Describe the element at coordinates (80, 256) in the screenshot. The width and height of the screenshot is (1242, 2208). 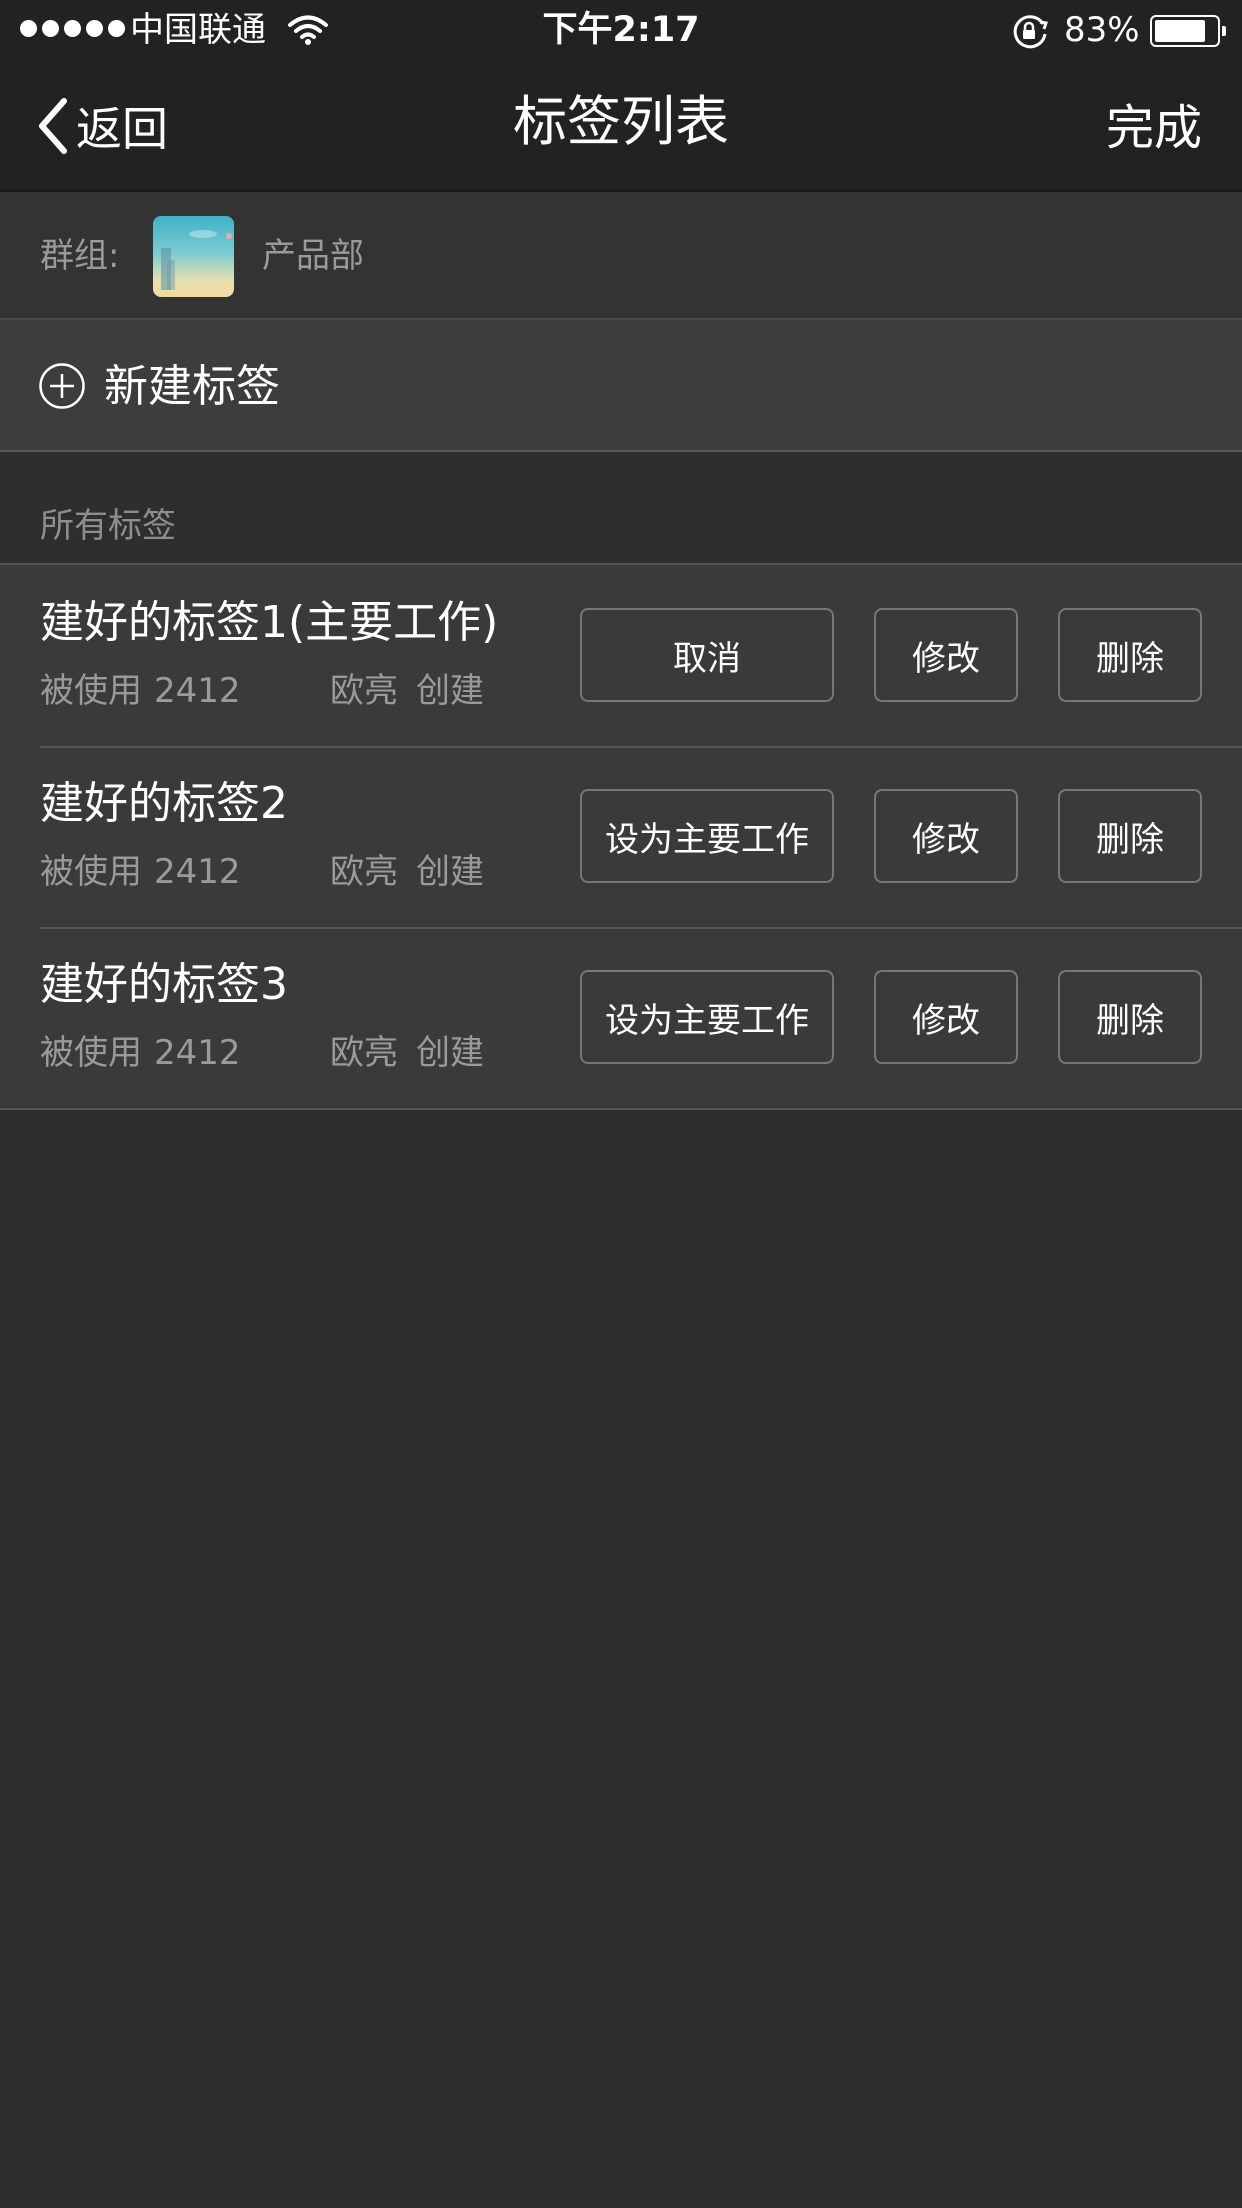
I see `group-label: 群组:` at that location.